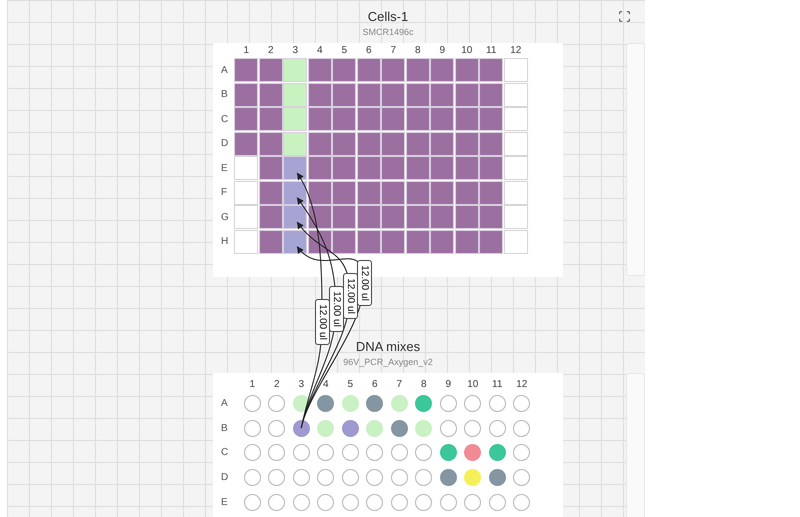  Describe the element at coordinates (388, 32) in the screenshot. I see `plate-subtitle: SMCR1496c` at that location.